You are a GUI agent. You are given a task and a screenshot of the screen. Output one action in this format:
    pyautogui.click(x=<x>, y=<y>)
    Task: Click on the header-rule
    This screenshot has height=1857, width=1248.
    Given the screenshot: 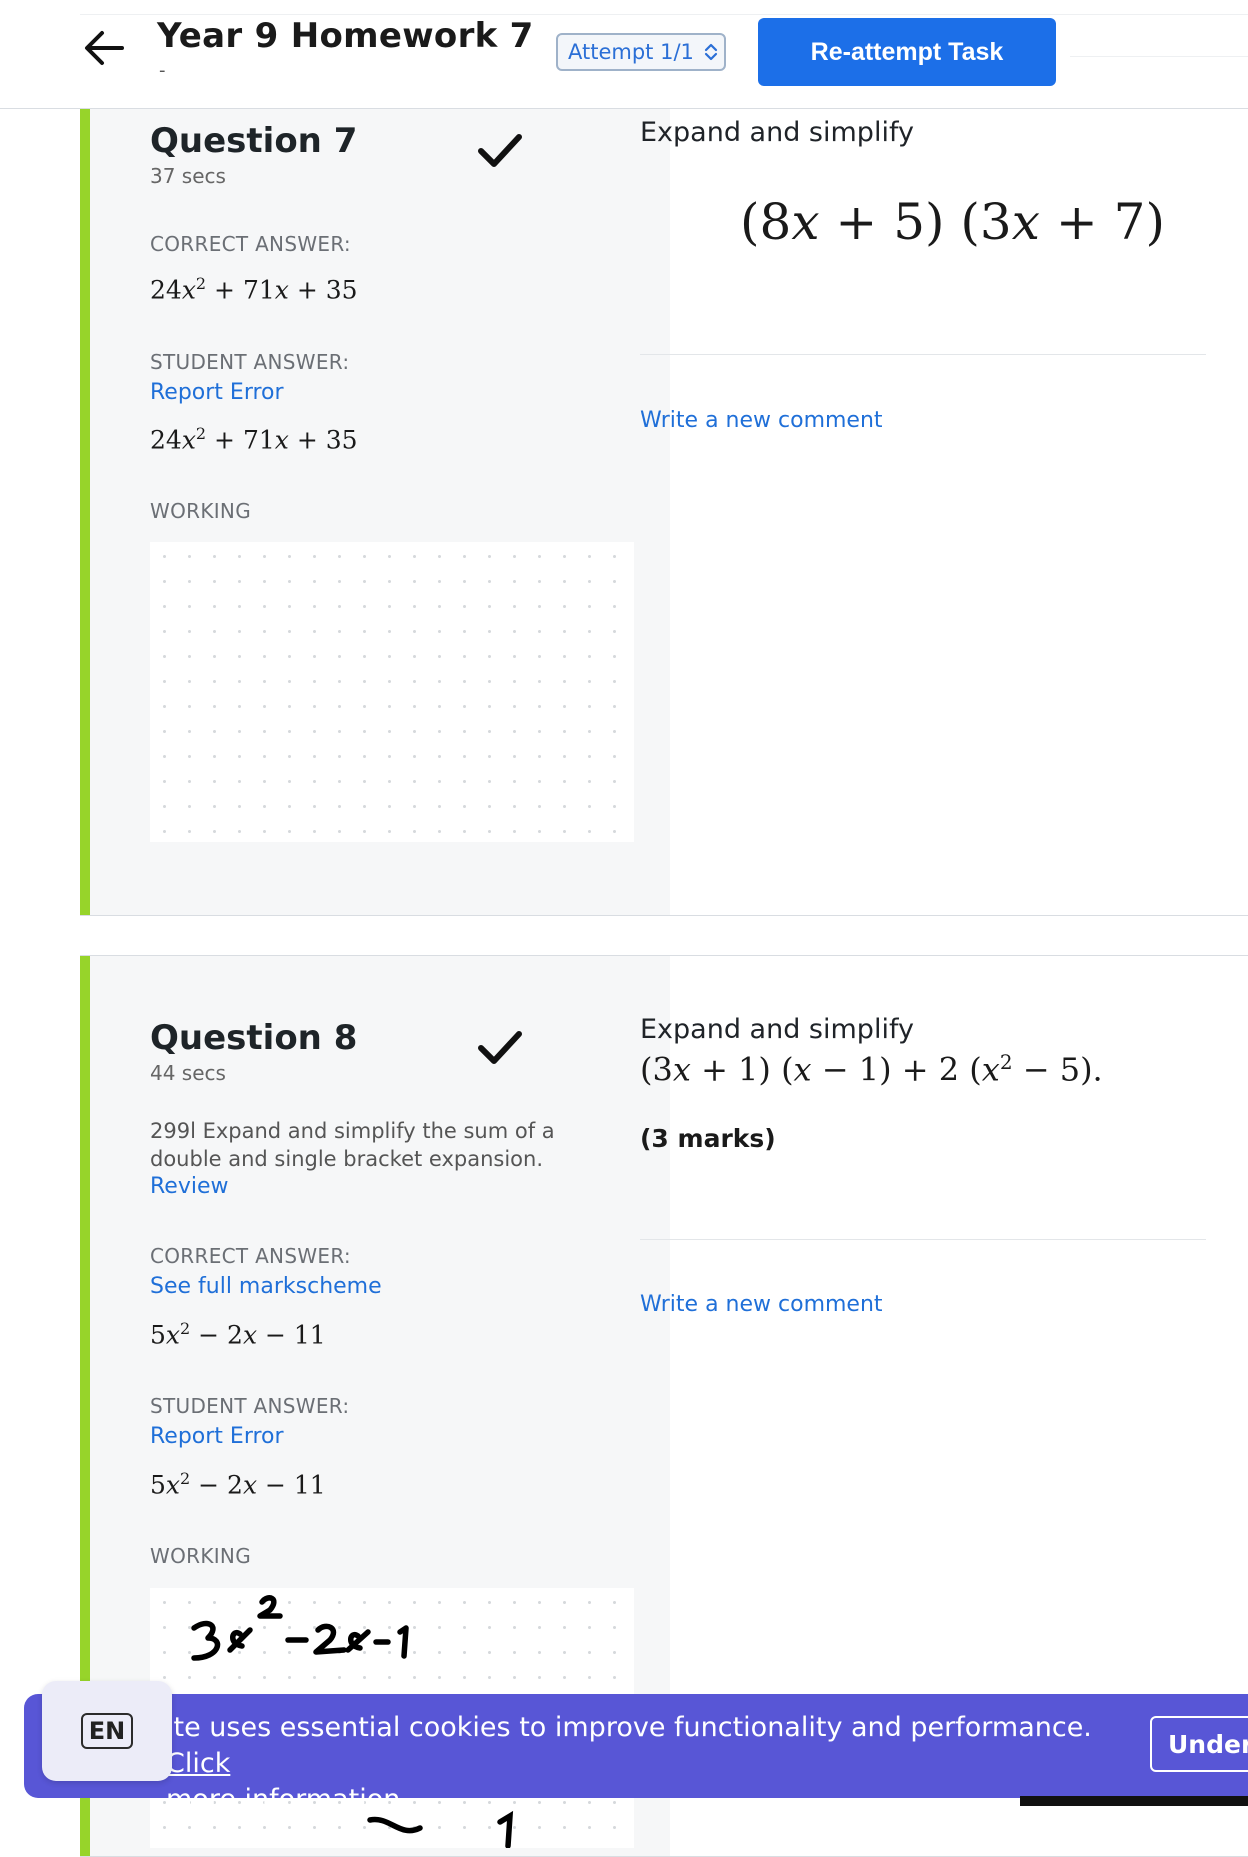 What is the action you would take?
    pyautogui.click(x=664, y=14)
    